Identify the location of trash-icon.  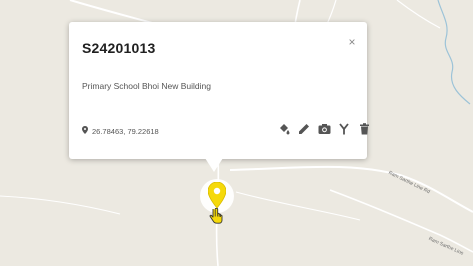
(364, 129).